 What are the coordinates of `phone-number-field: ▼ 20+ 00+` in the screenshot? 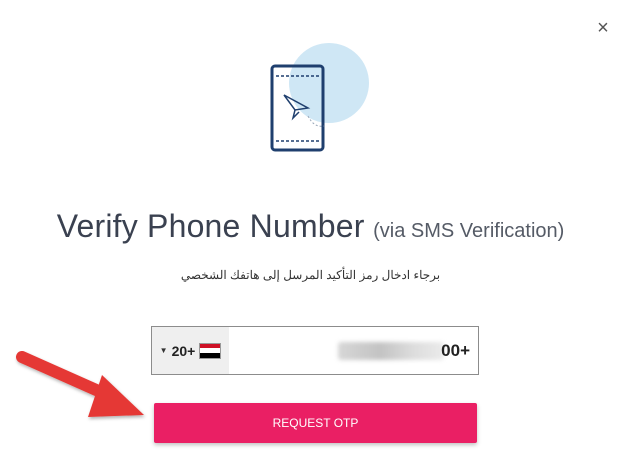 It's located at (315, 350).